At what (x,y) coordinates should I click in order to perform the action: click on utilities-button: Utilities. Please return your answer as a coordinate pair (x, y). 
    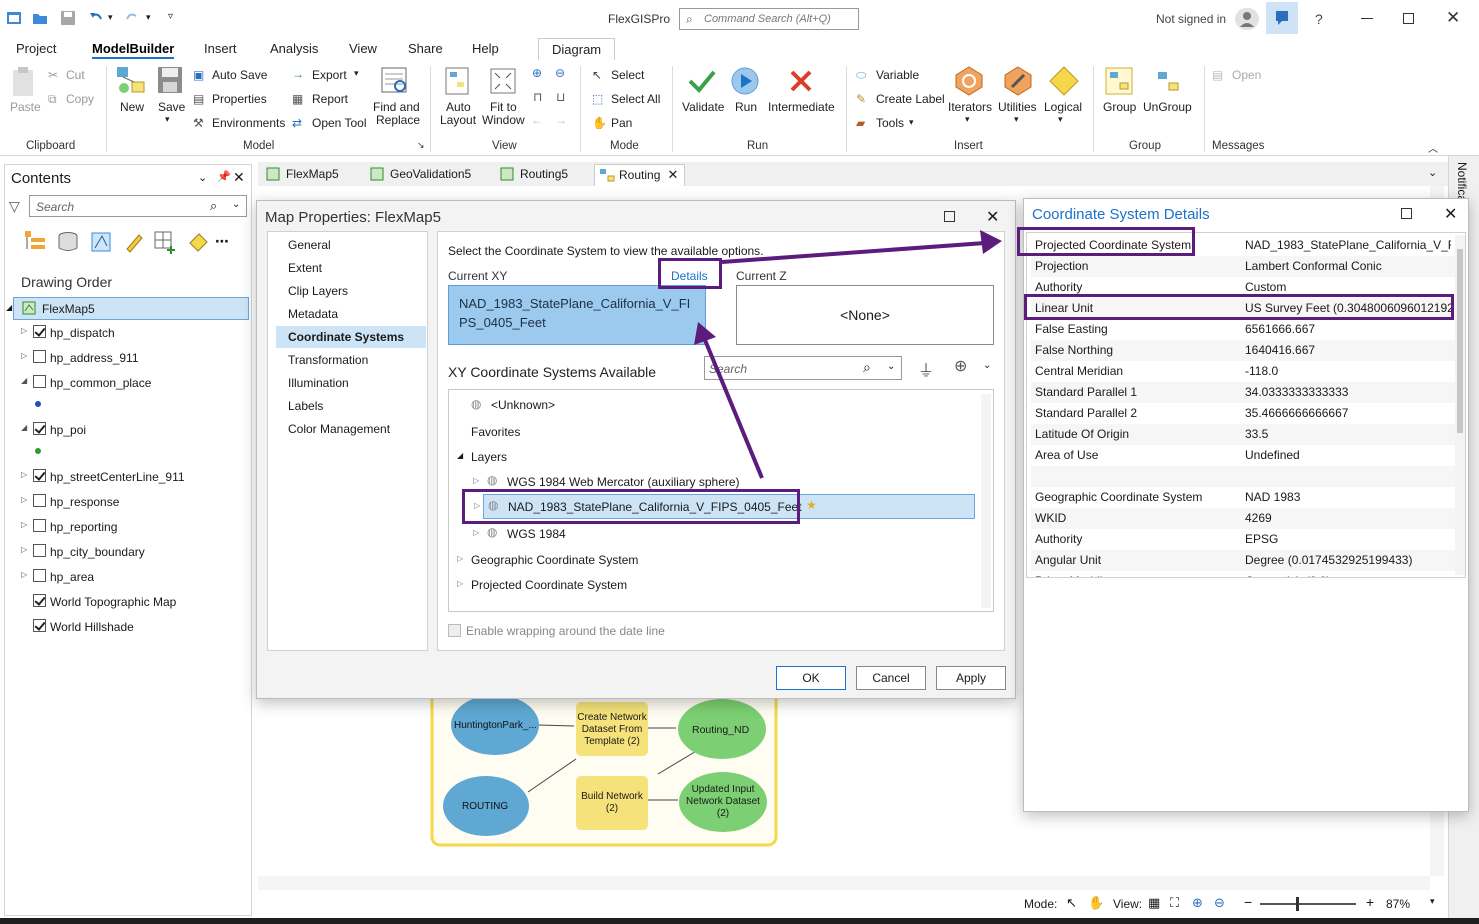
    Looking at the image, I should click on (1017, 107).